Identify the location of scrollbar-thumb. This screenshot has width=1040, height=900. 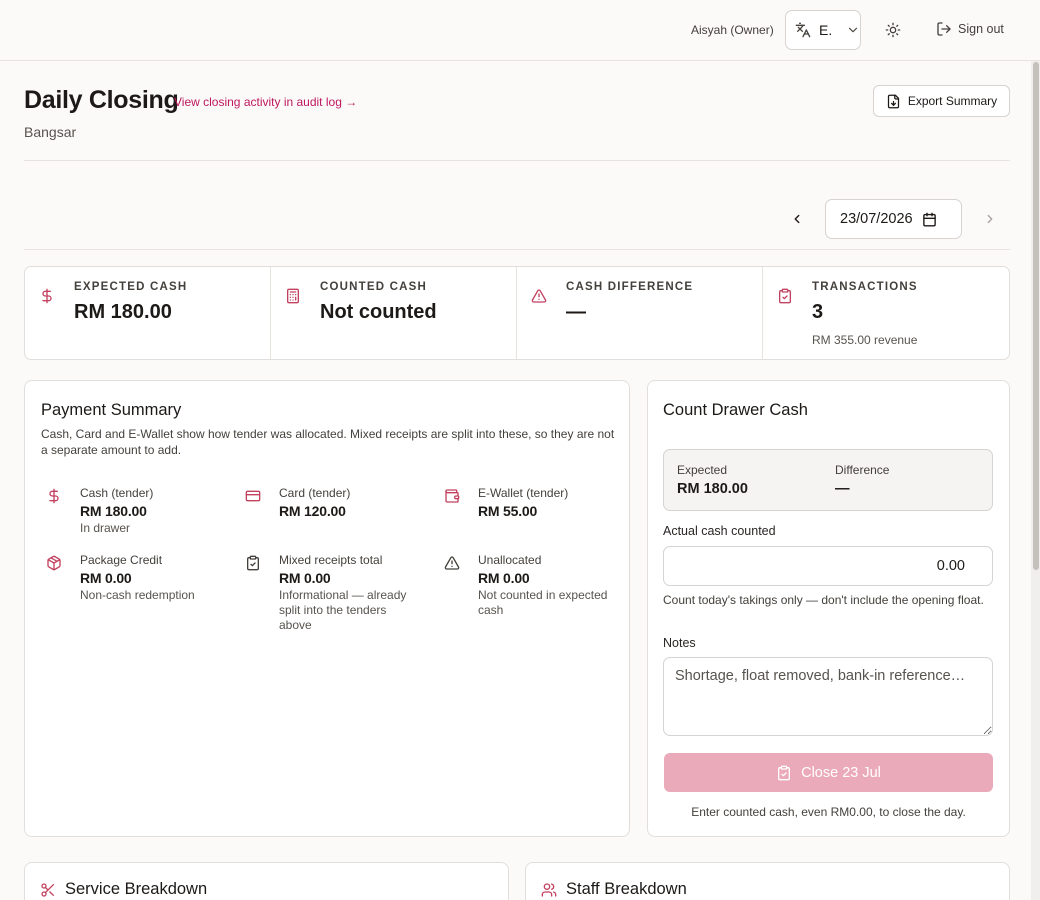
(1036, 316).